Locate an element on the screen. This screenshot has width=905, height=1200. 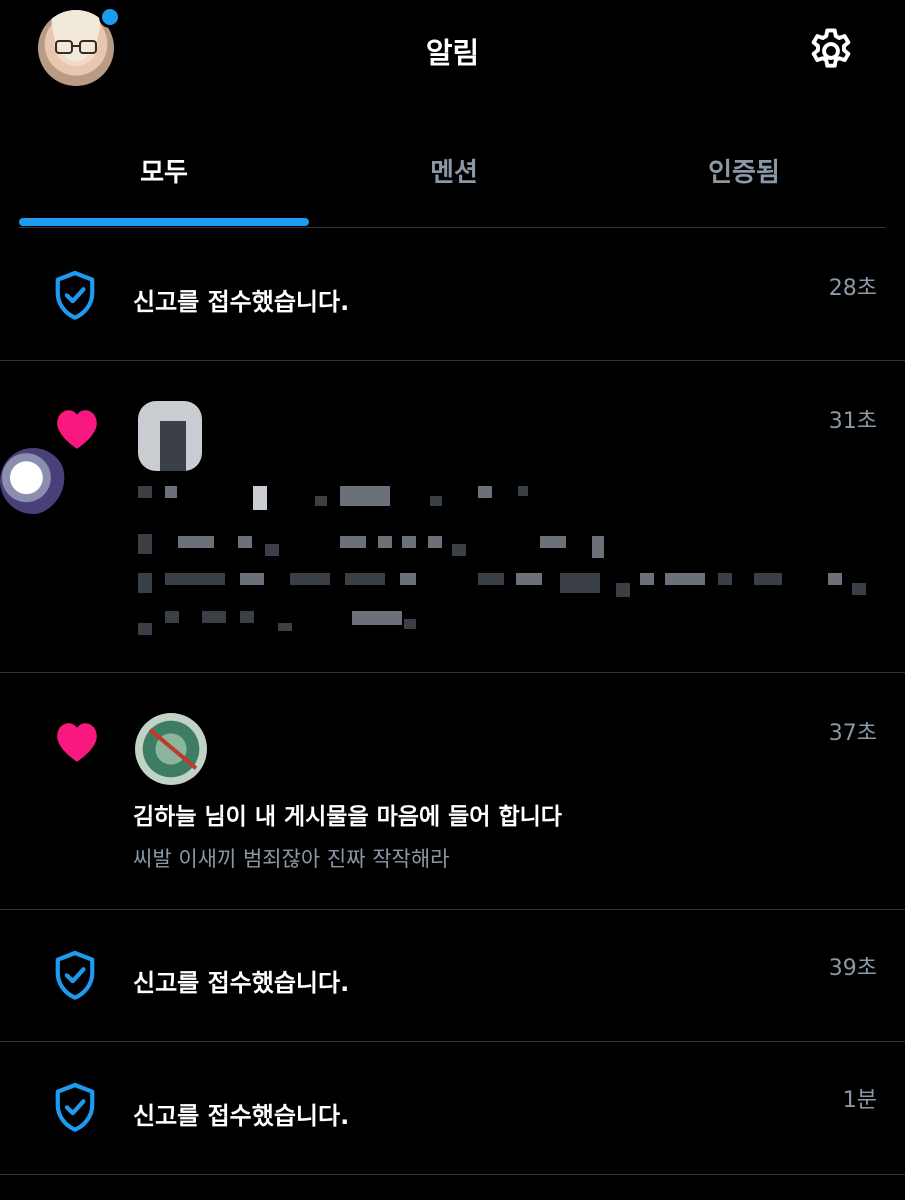
avatar-decoration is located at coordinates (173, 749).